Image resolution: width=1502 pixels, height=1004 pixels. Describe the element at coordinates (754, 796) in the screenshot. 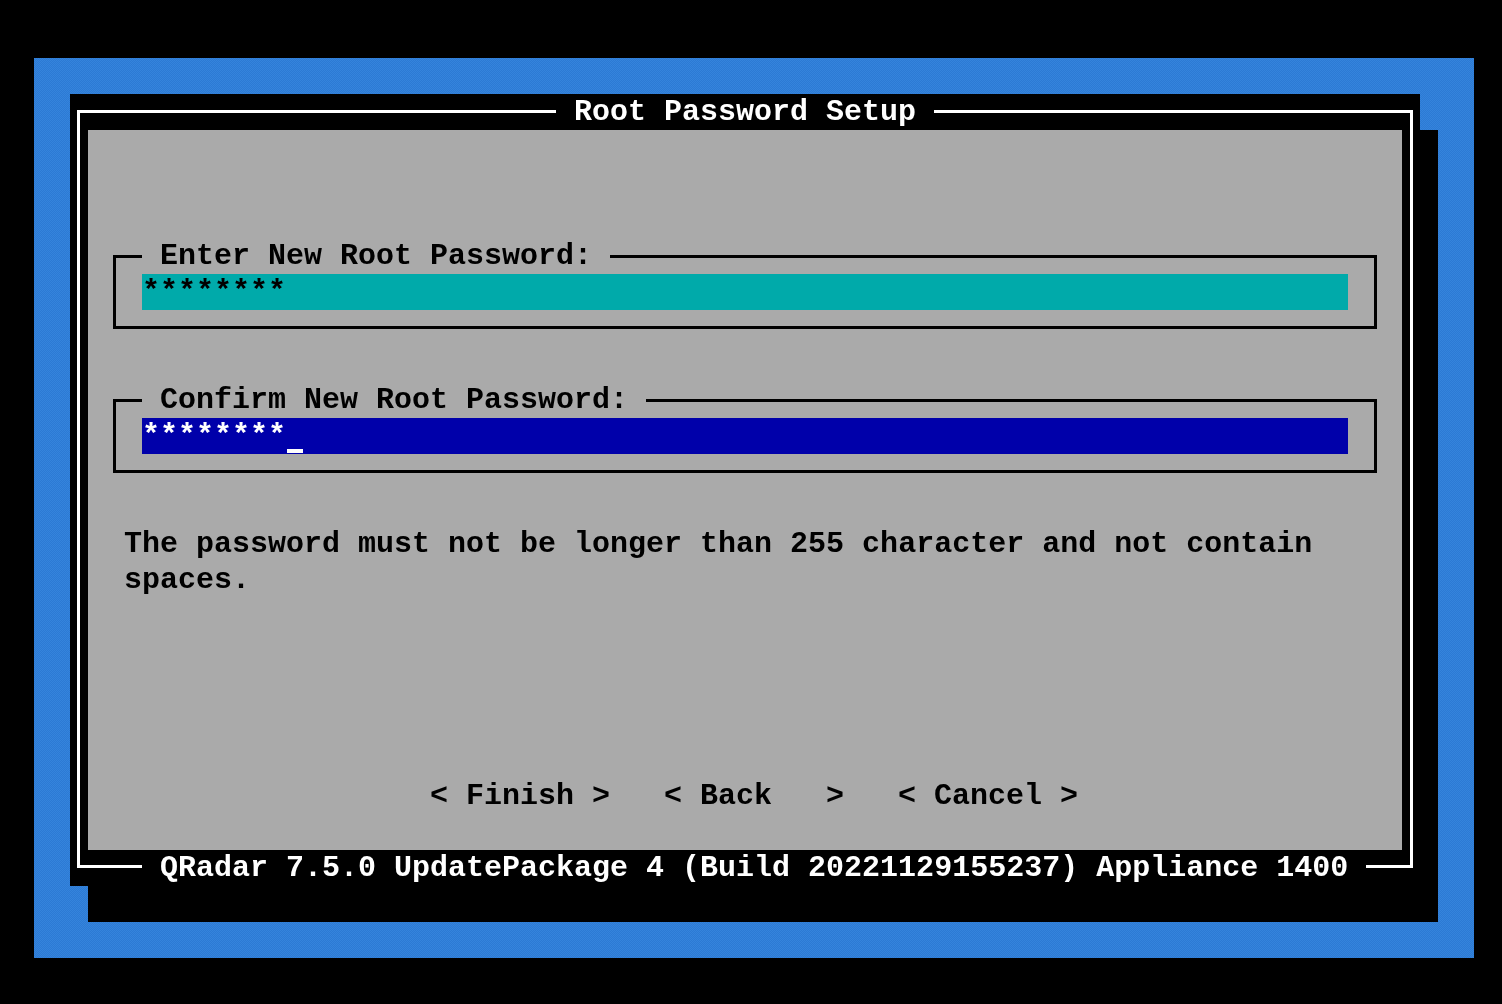

I see `dialog-button: < Back >` at that location.